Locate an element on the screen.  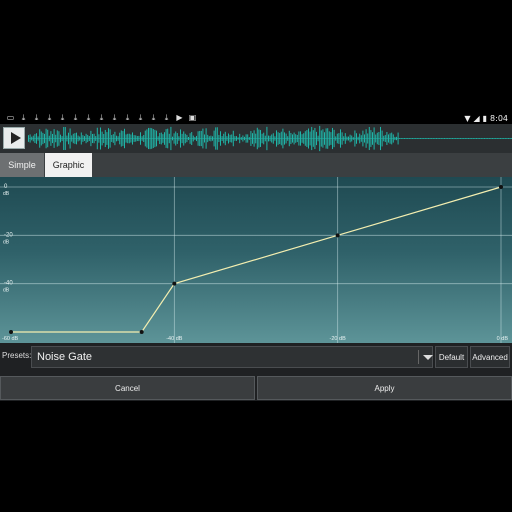
x-axis-label: -20 dB is located at coordinates (338, 339).